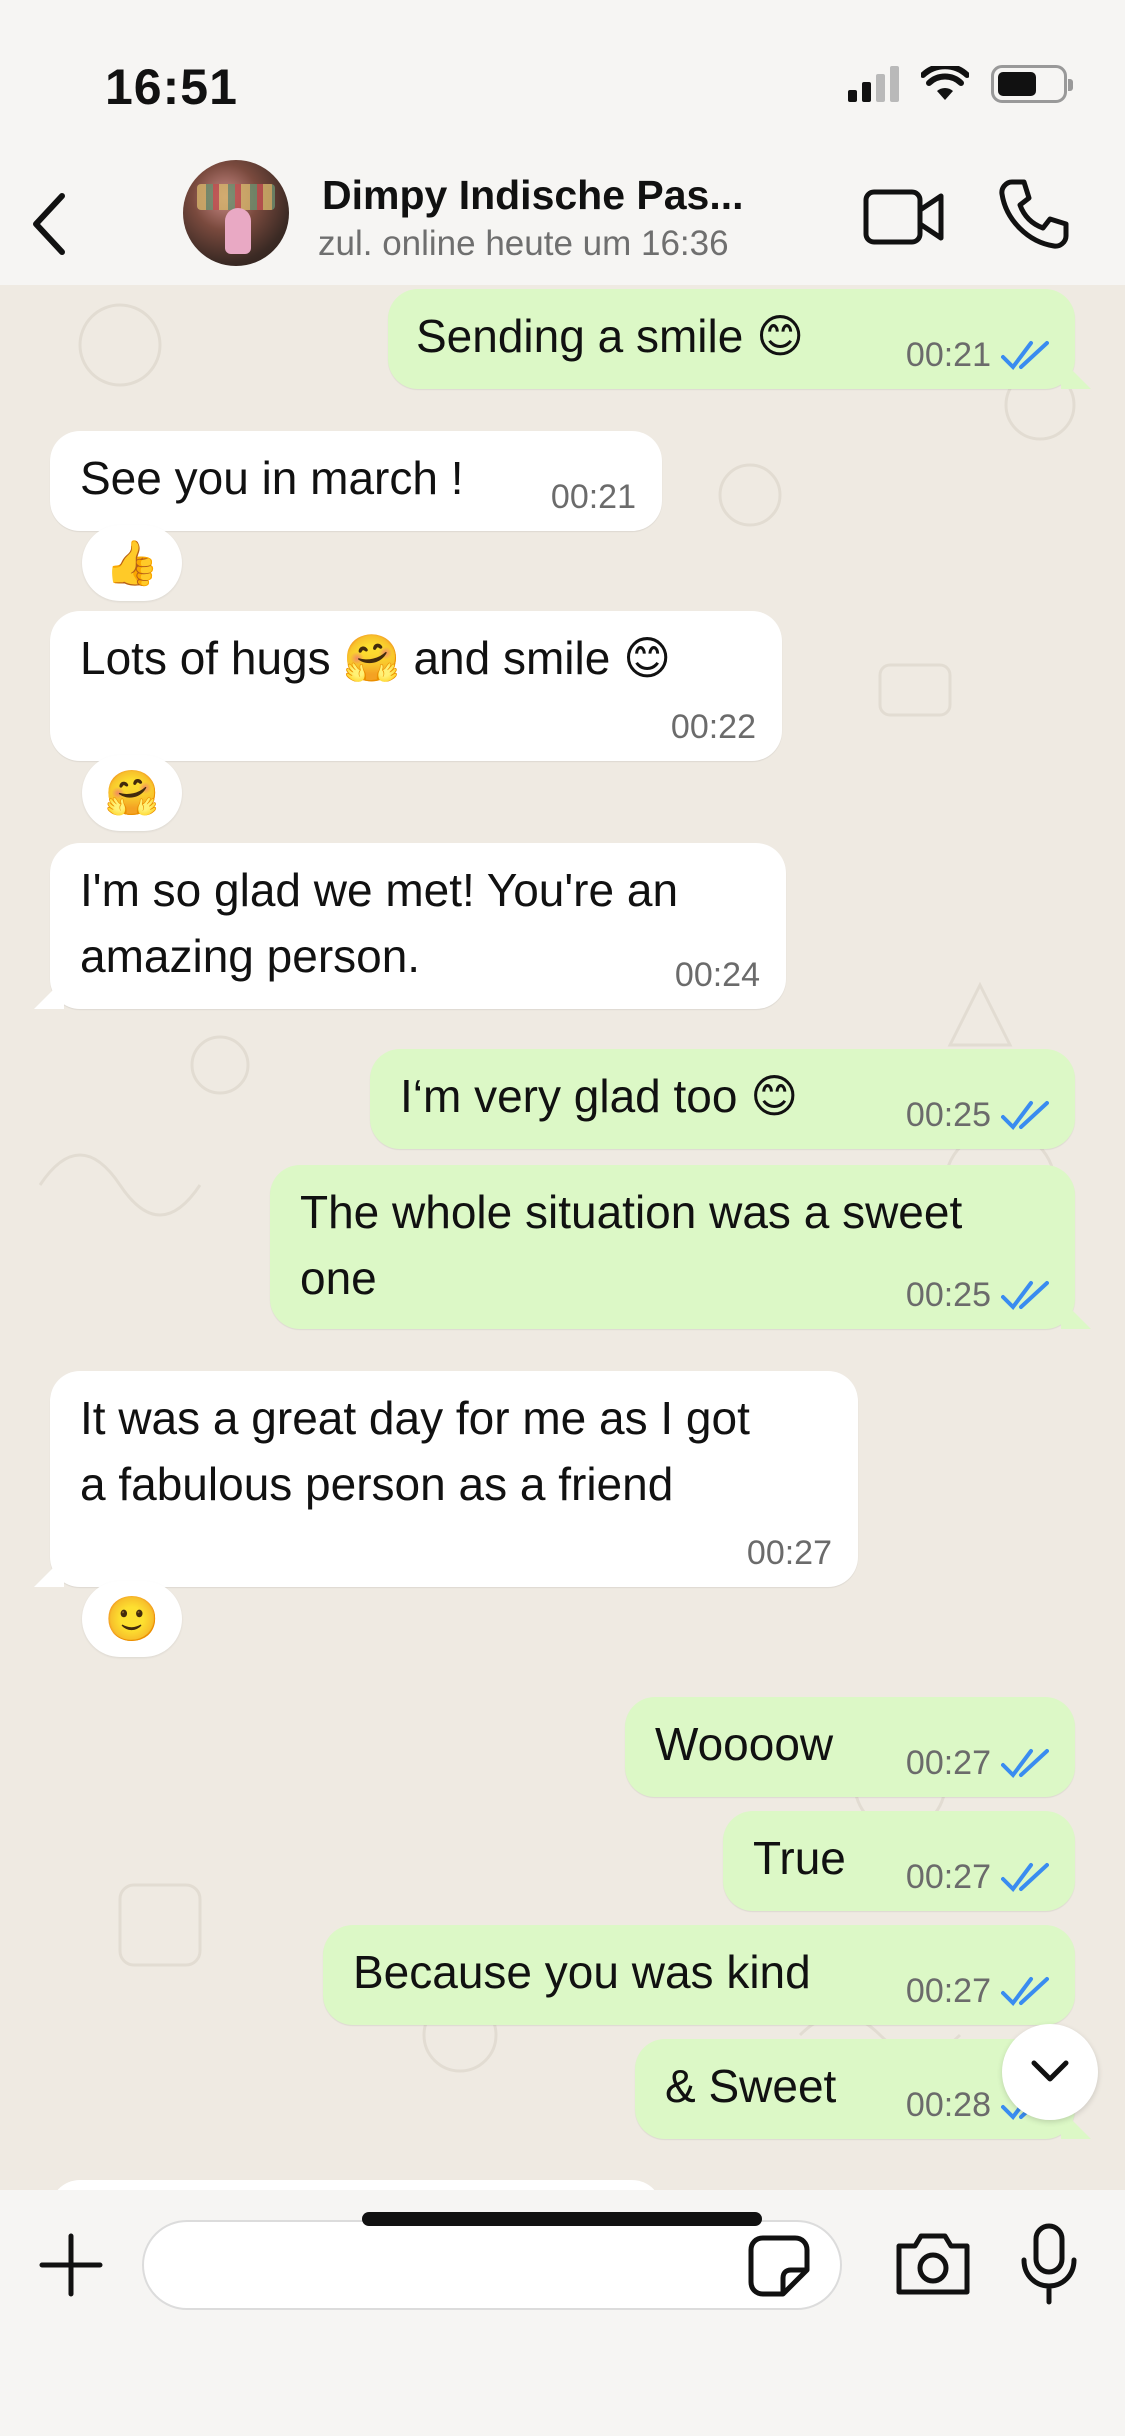 This screenshot has width=1125, height=2436. Describe the element at coordinates (873, 84) in the screenshot. I see `signal-icon` at that location.